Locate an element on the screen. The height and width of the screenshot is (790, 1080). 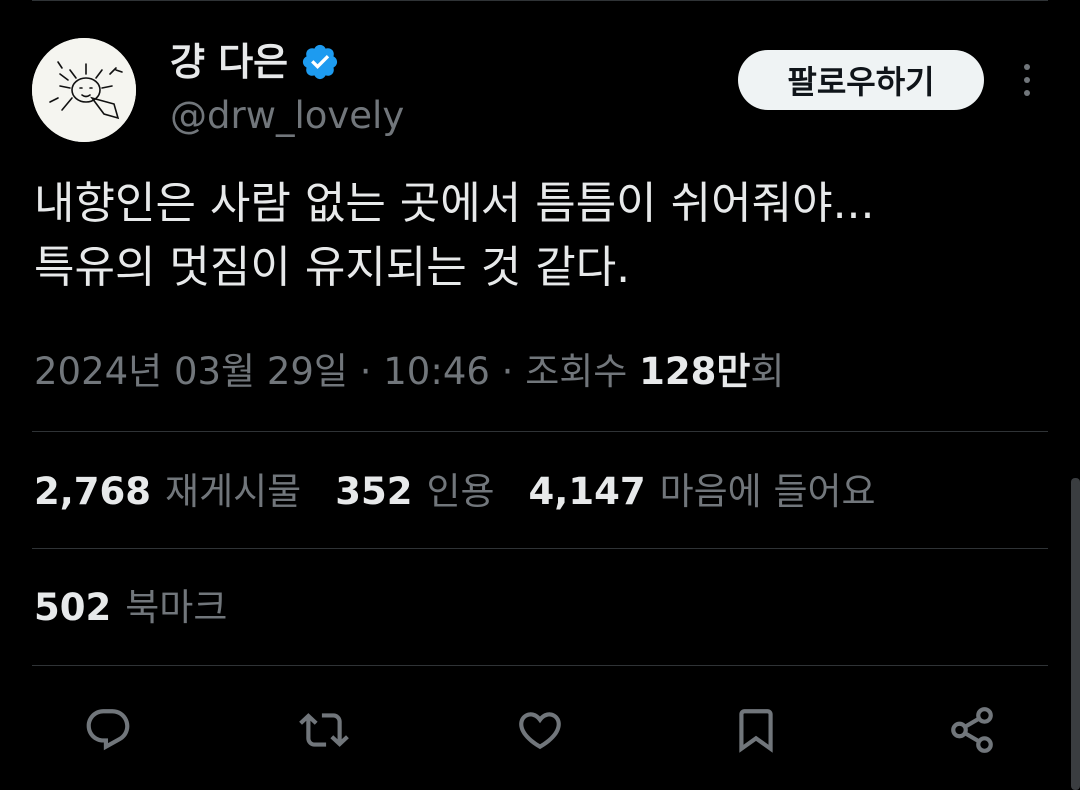
top-divider is located at coordinates (540, 0).